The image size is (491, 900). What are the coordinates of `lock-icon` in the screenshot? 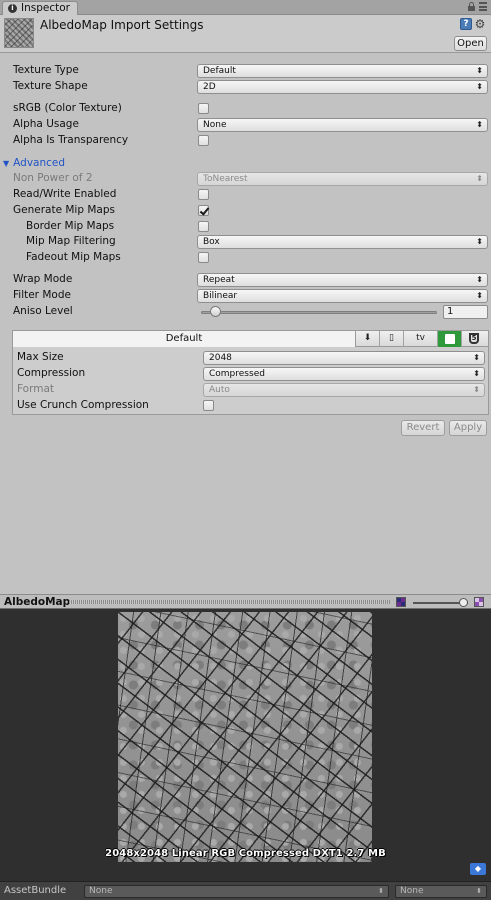 It's located at (471, 6).